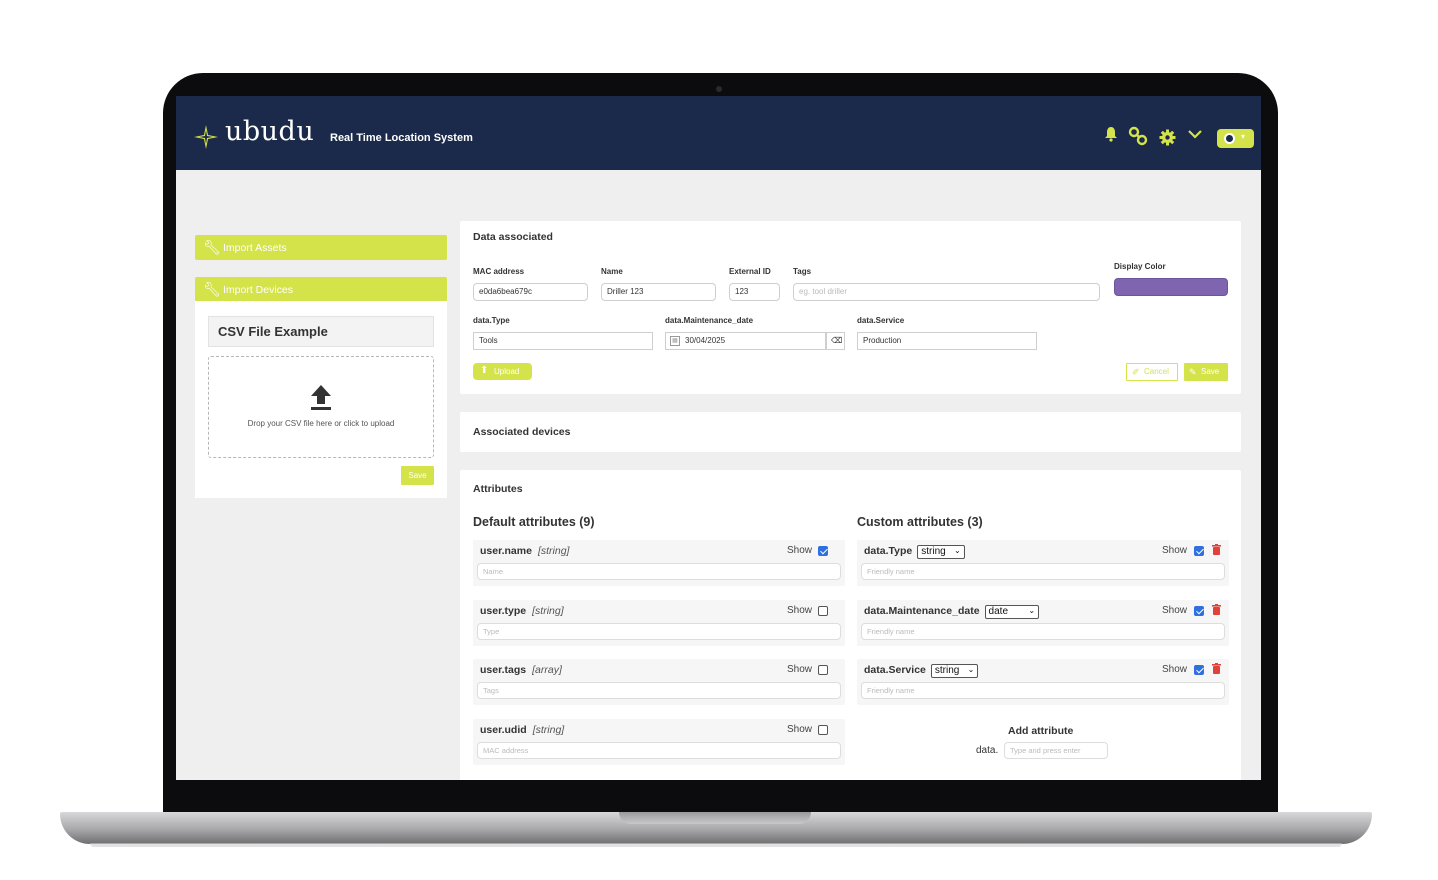 The height and width of the screenshot is (880, 1438). What do you see at coordinates (1171, 287) in the screenshot?
I see `display-color-picker` at bounding box center [1171, 287].